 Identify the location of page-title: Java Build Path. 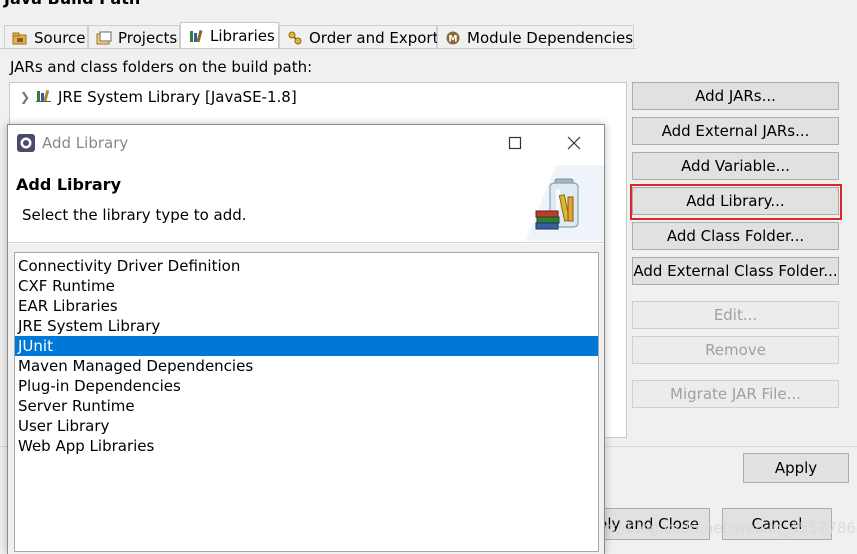
(72, 4).